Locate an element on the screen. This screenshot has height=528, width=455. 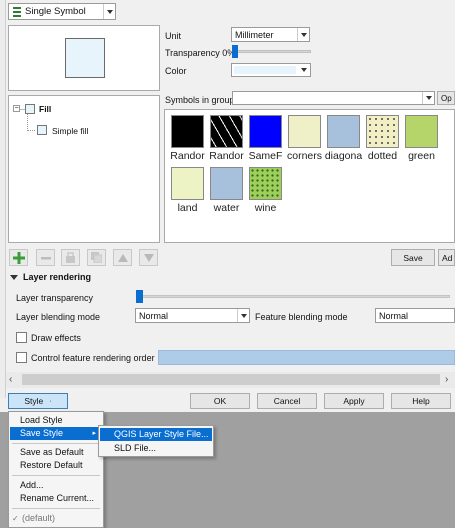
feature-blending-label: Feature blending mode is located at coordinates (301, 317).